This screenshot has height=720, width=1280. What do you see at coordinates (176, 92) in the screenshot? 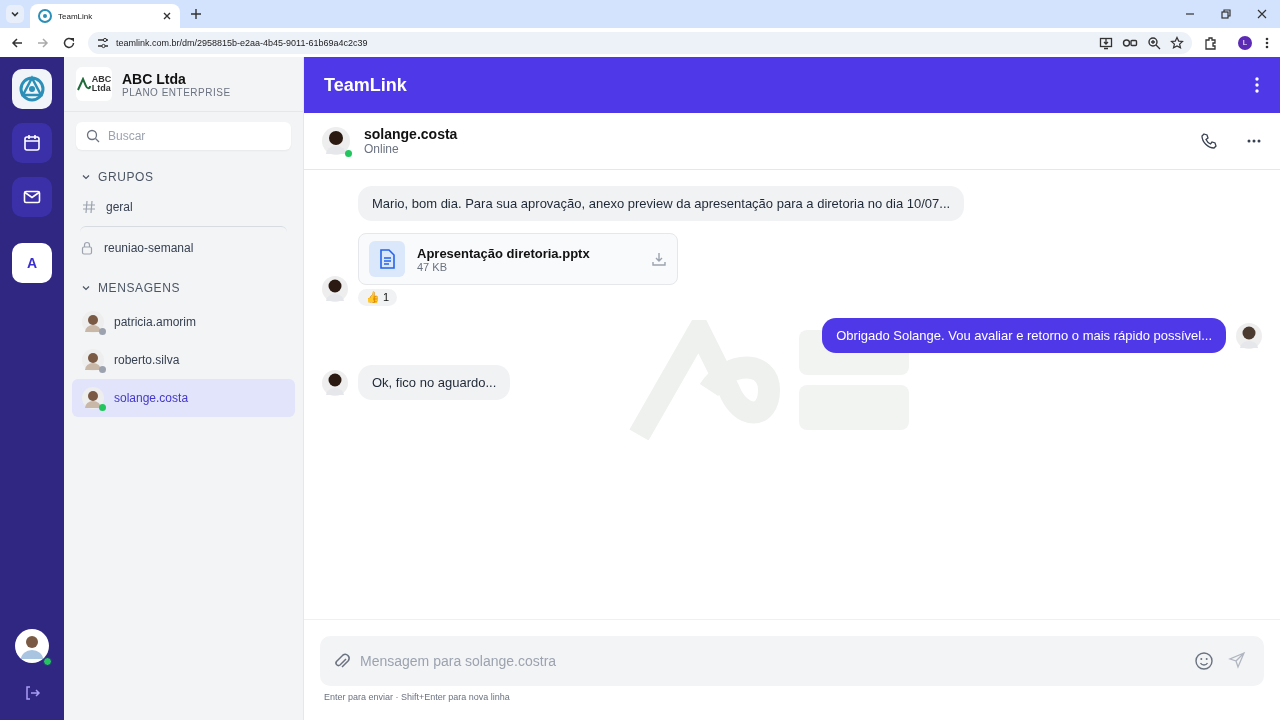
I see `workspace-plan: PLANO ENTERPRISE` at bounding box center [176, 92].